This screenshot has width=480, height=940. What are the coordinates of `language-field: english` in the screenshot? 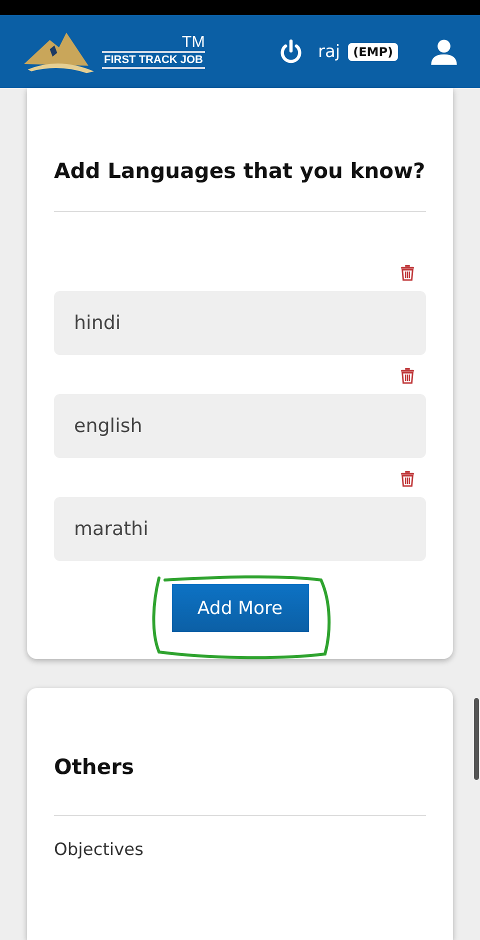 It's located at (240, 426).